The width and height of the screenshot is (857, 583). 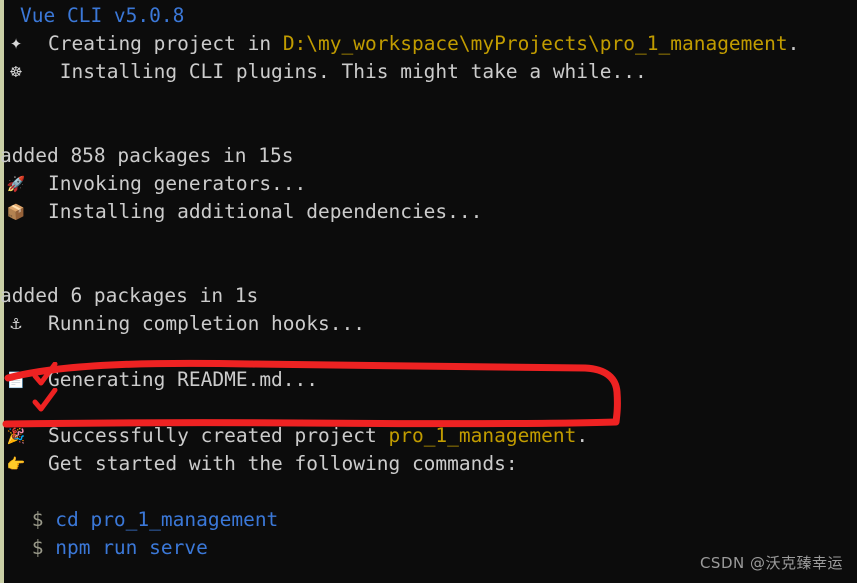 What do you see at coordinates (167, 519) in the screenshot?
I see `terminal-text: cd pro_1_management` at bounding box center [167, 519].